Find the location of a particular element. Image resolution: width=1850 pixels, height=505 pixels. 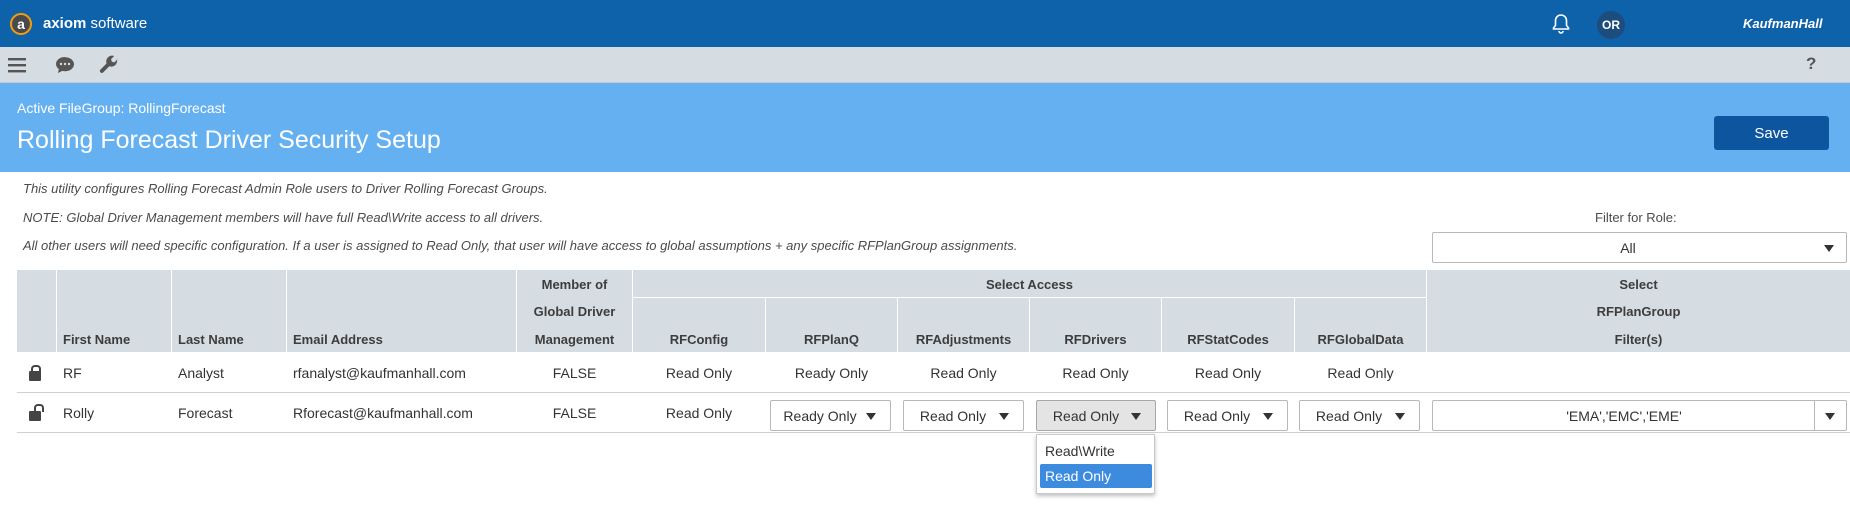

axiom-logo-icon: a is located at coordinates (21, 24).